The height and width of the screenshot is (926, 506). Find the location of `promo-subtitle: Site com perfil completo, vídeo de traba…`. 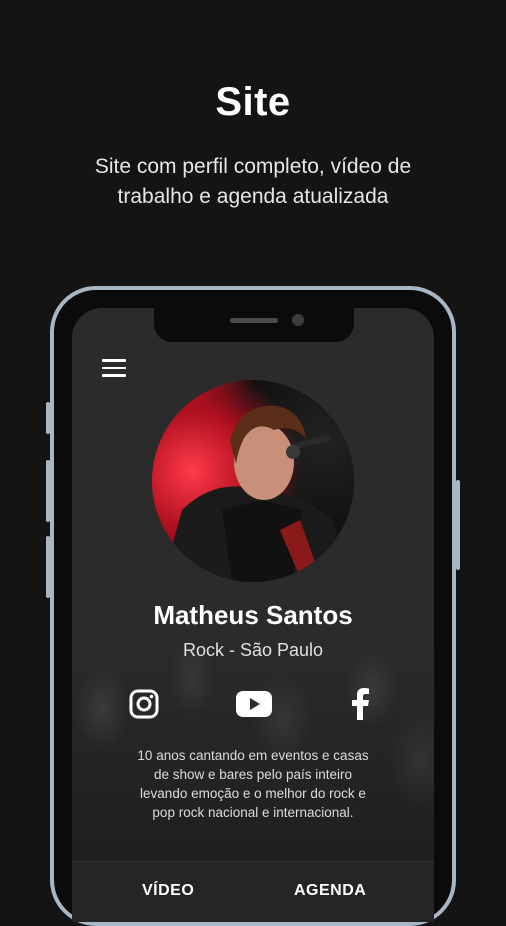

promo-subtitle: Site com perfil completo, vídeo de traba… is located at coordinates (253, 182).